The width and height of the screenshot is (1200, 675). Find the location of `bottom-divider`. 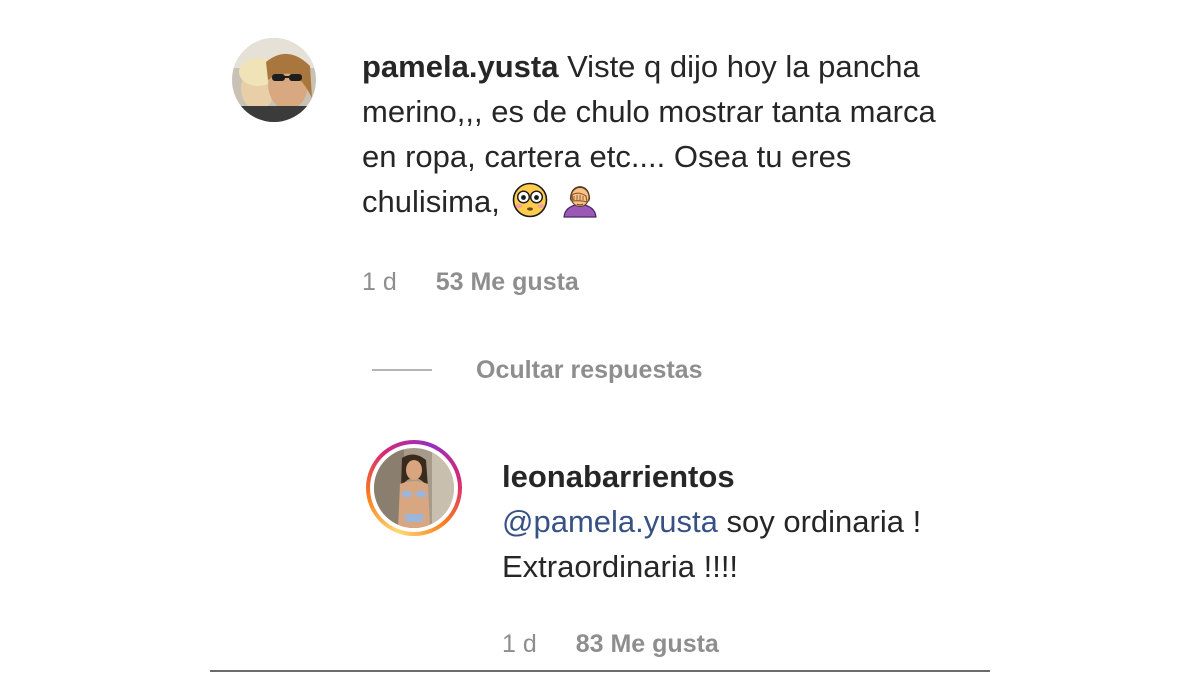

bottom-divider is located at coordinates (600, 671).